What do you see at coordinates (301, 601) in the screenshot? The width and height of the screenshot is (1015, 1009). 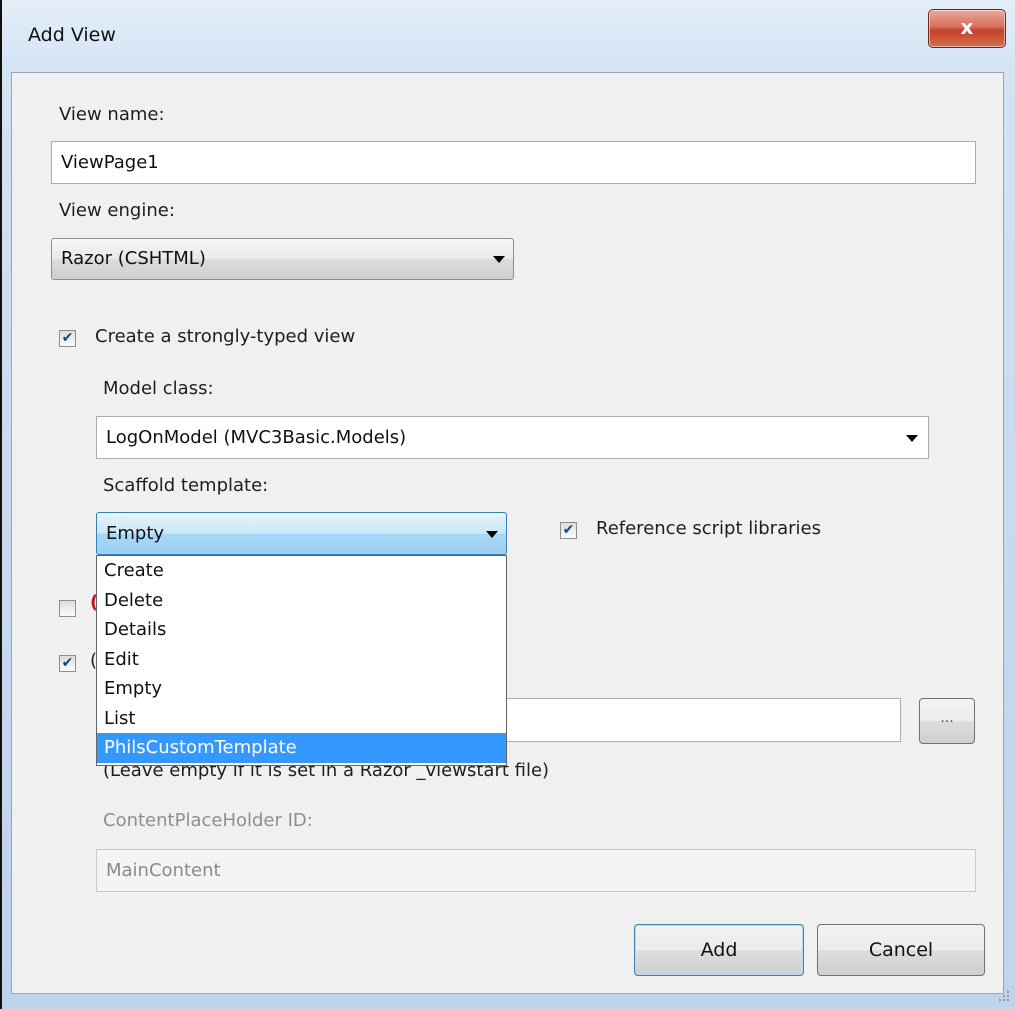 I see `list-item: Delete` at bounding box center [301, 601].